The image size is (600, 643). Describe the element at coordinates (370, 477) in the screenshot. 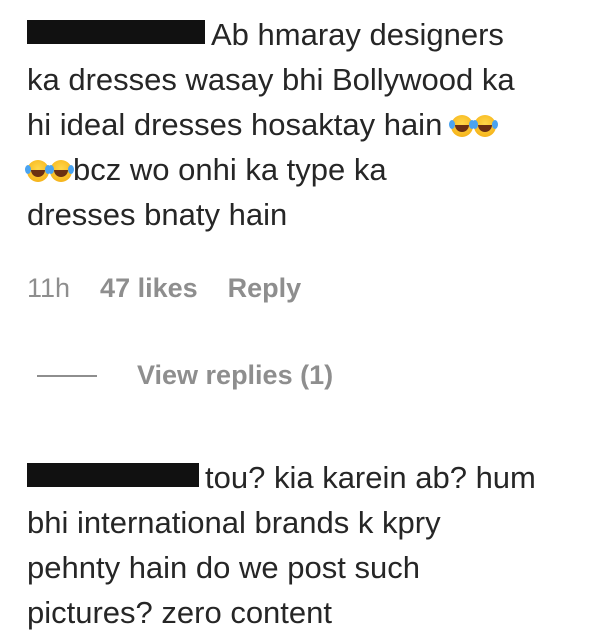

I see `comment-text-line: tou? kia karein ab? hum` at that location.